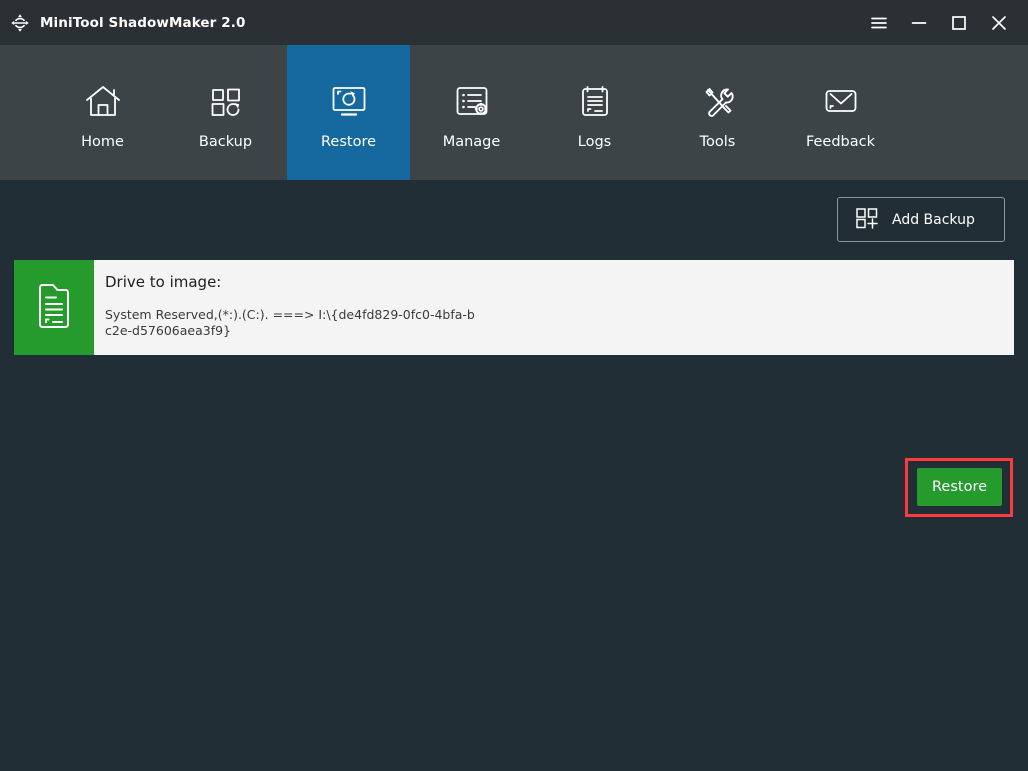 The width and height of the screenshot is (1028, 771). I want to click on document-image-icon, so click(54, 308).